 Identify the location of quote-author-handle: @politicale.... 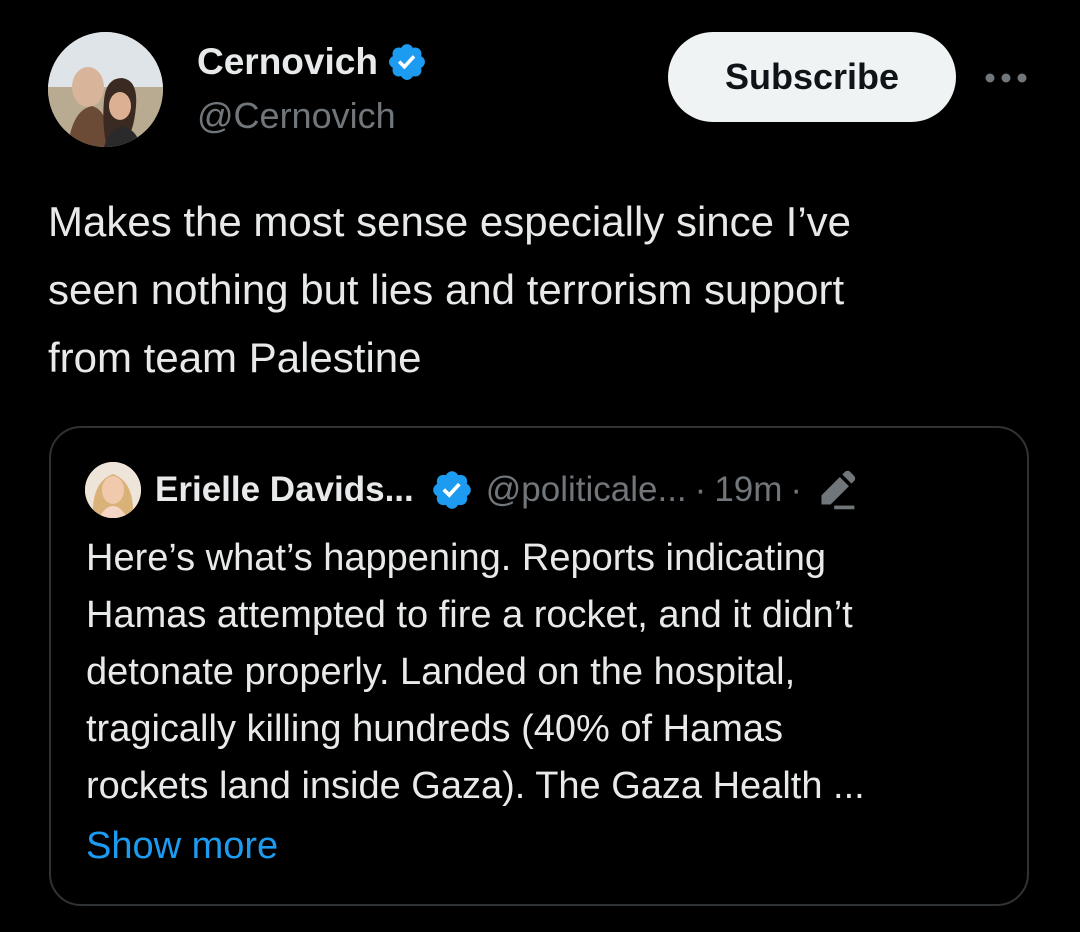
(586, 490).